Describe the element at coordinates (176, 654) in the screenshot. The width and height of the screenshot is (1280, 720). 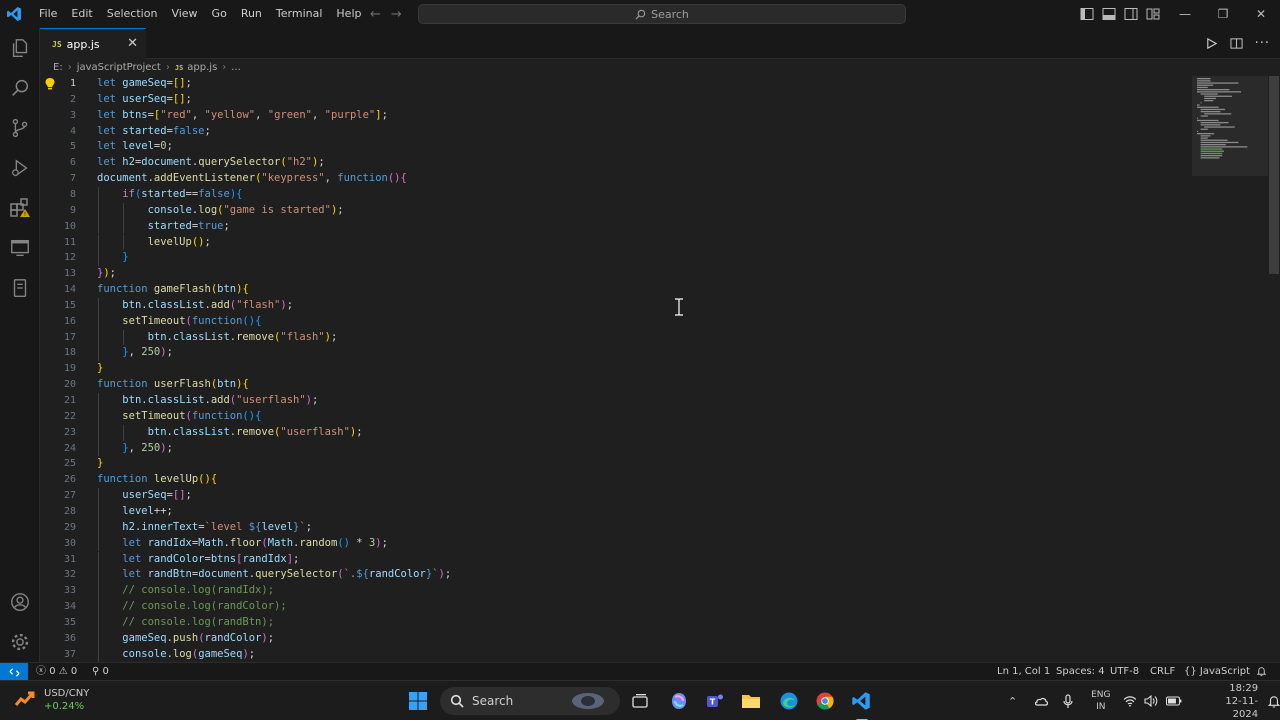
I see `code-line: console.log(gameSeq);` at that location.